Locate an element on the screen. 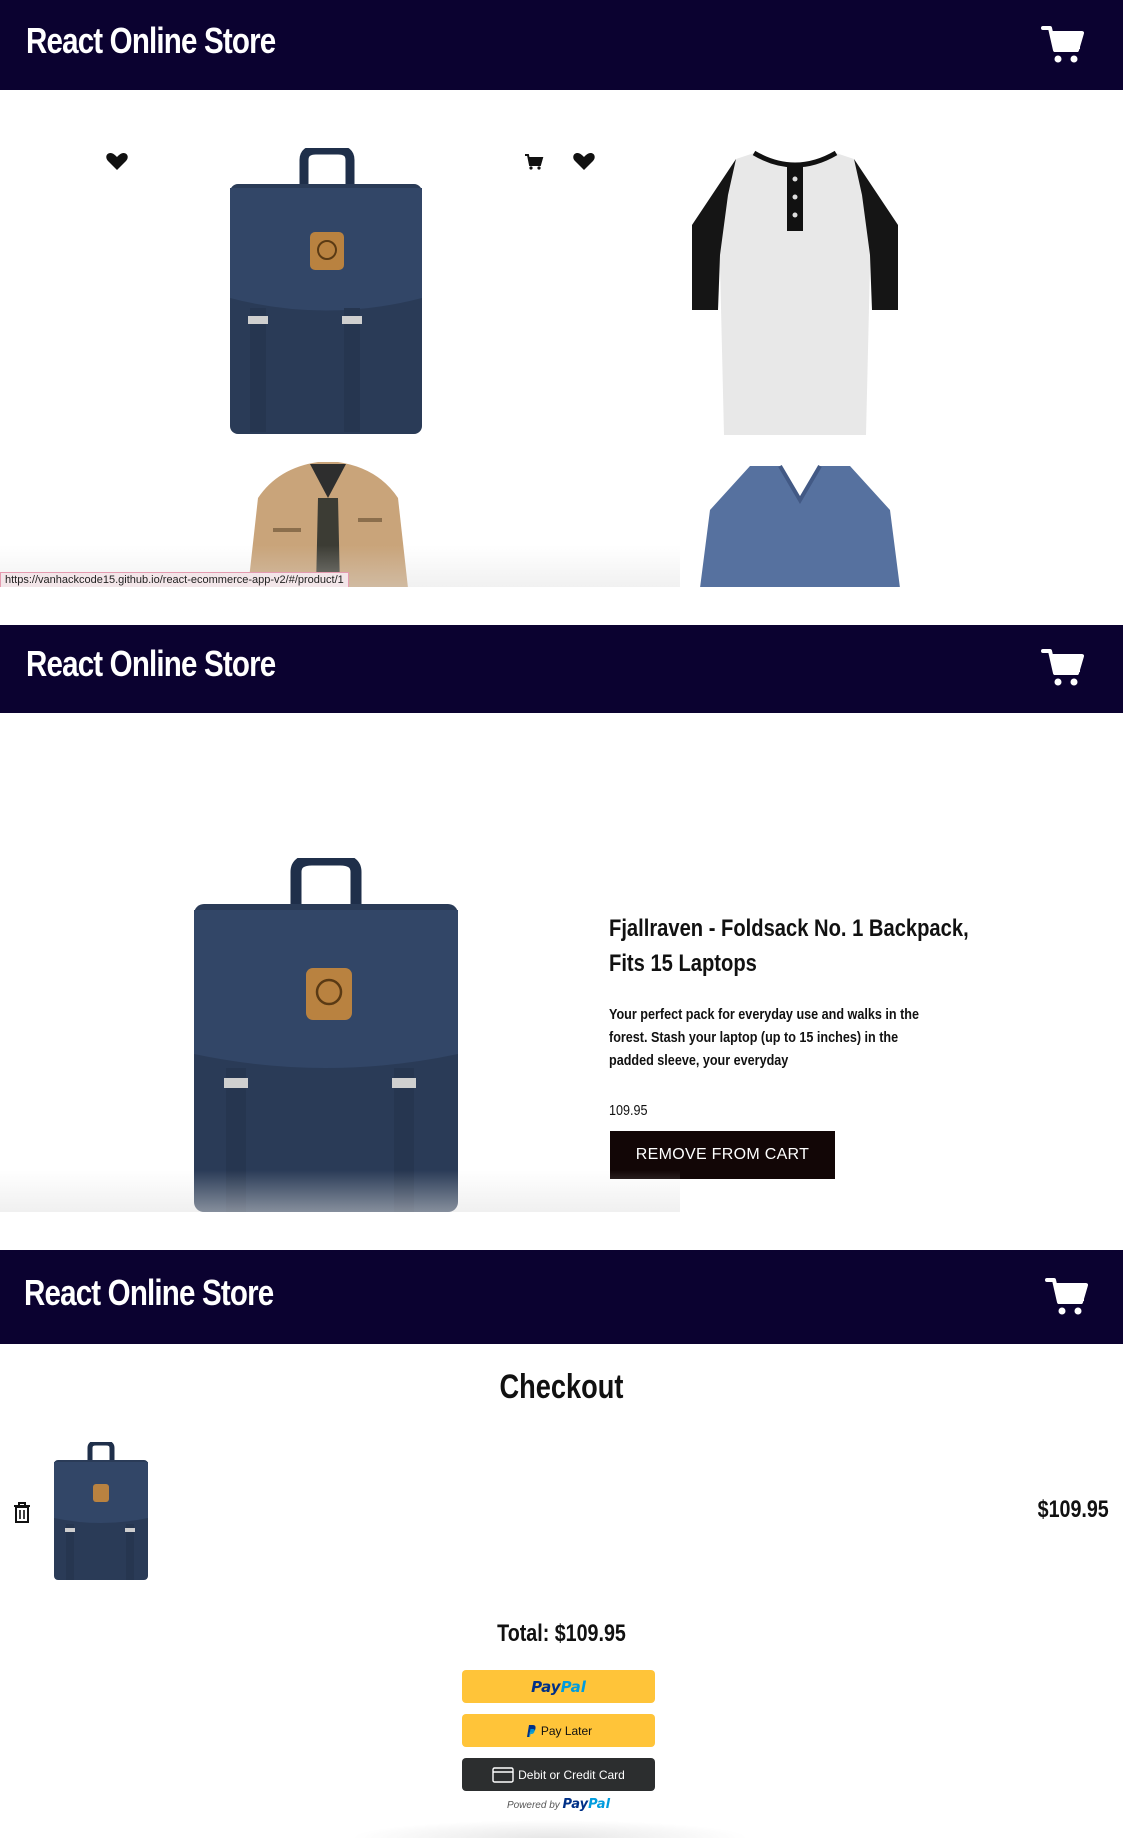  product-price: 109.95 is located at coordinates (628, 1110).